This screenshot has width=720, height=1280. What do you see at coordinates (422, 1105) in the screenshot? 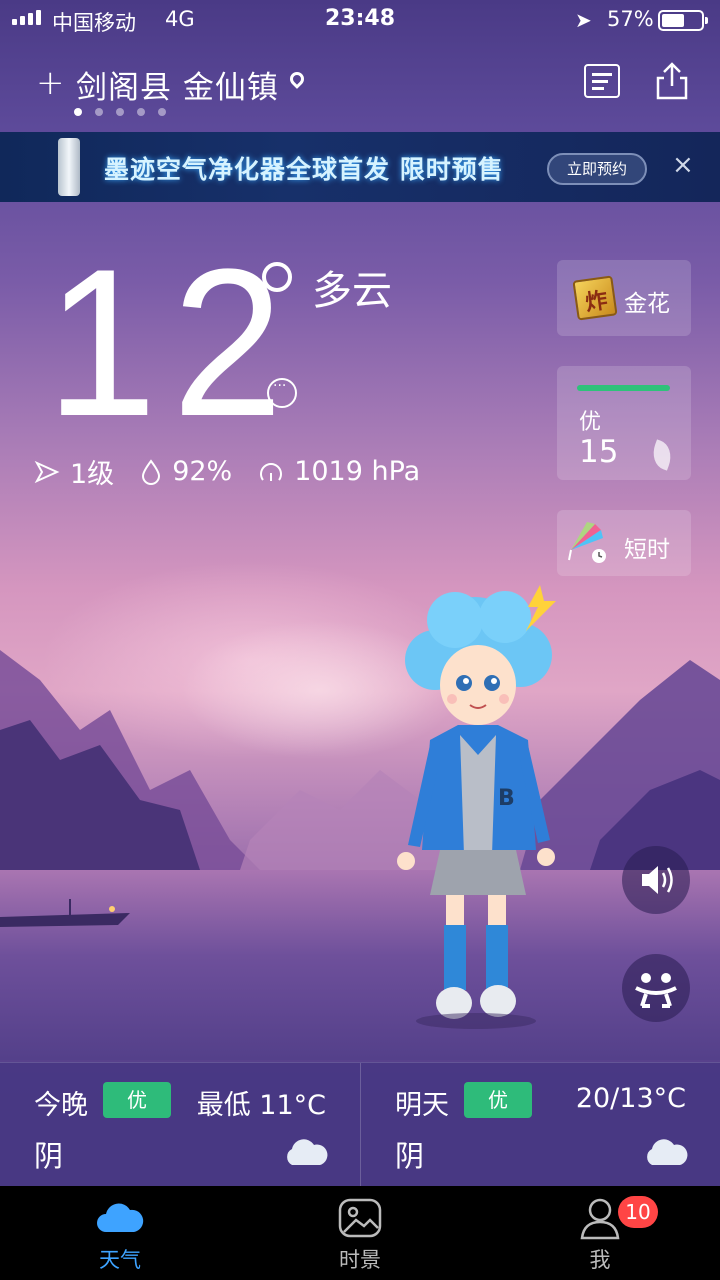
I see `forecast-day: 明天` at bounding box center [422, 1105].